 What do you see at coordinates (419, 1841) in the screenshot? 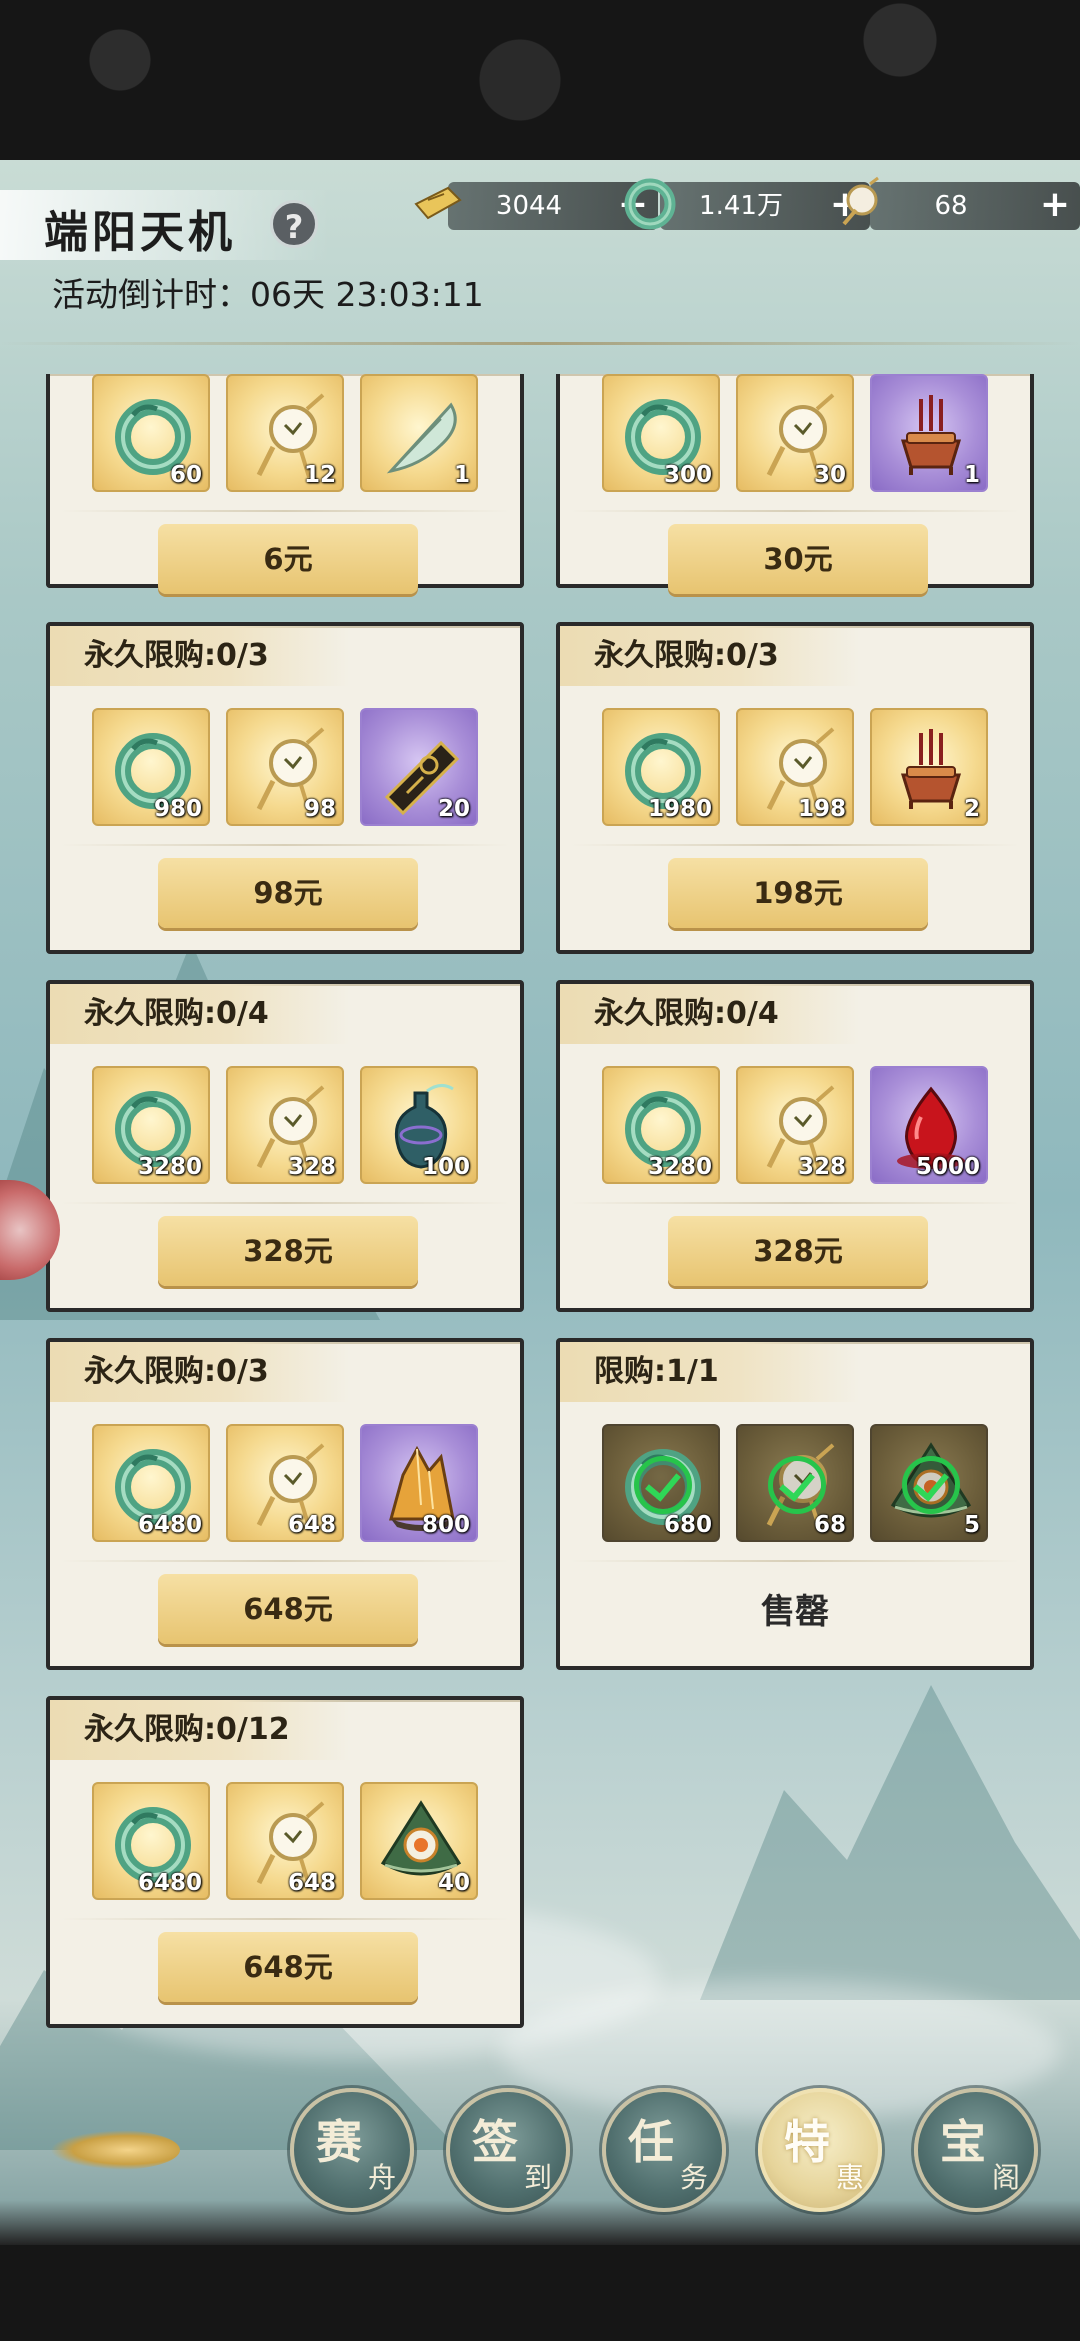
I see `reward-item: 40` at bounding box center [419, 1841].